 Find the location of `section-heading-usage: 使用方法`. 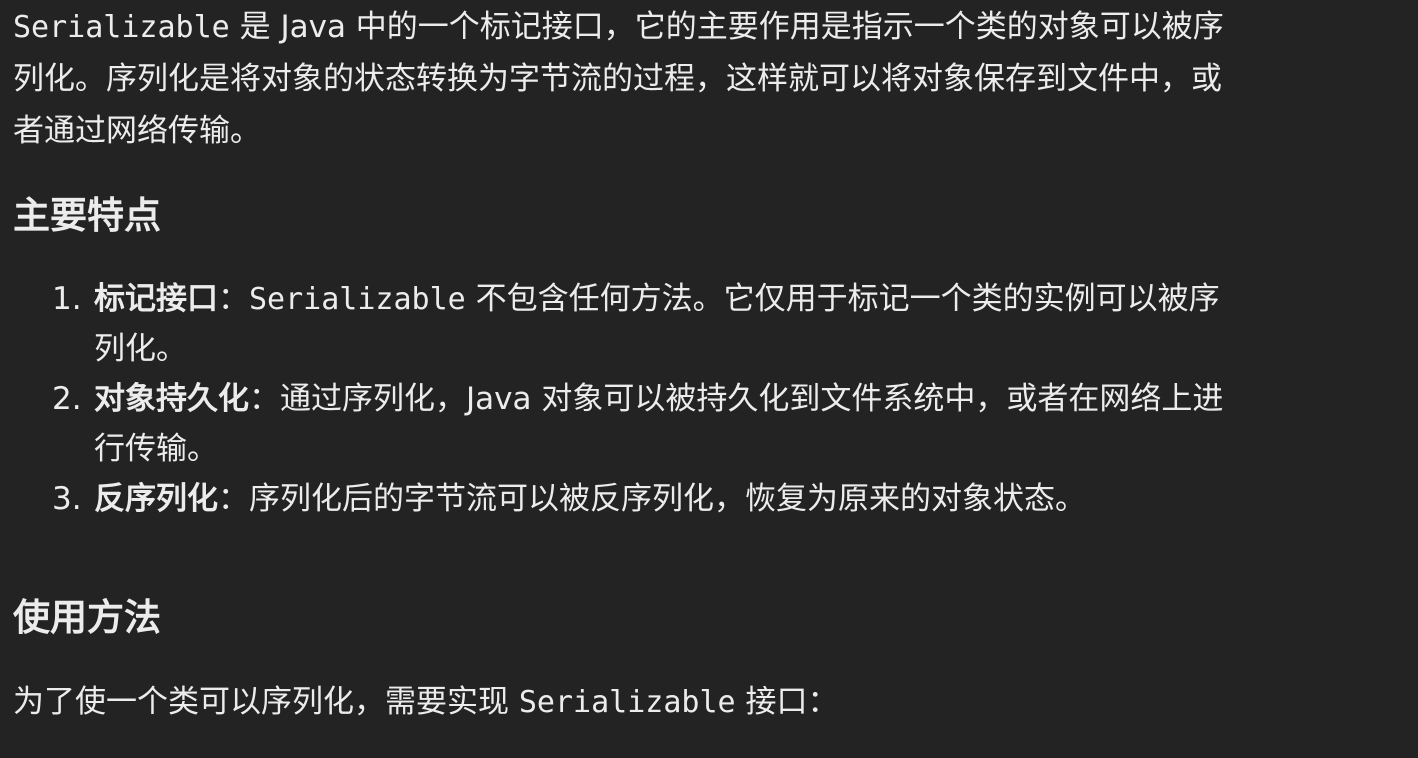

section-heading-usage: 使用方法 is located at coordinates (87, 617).